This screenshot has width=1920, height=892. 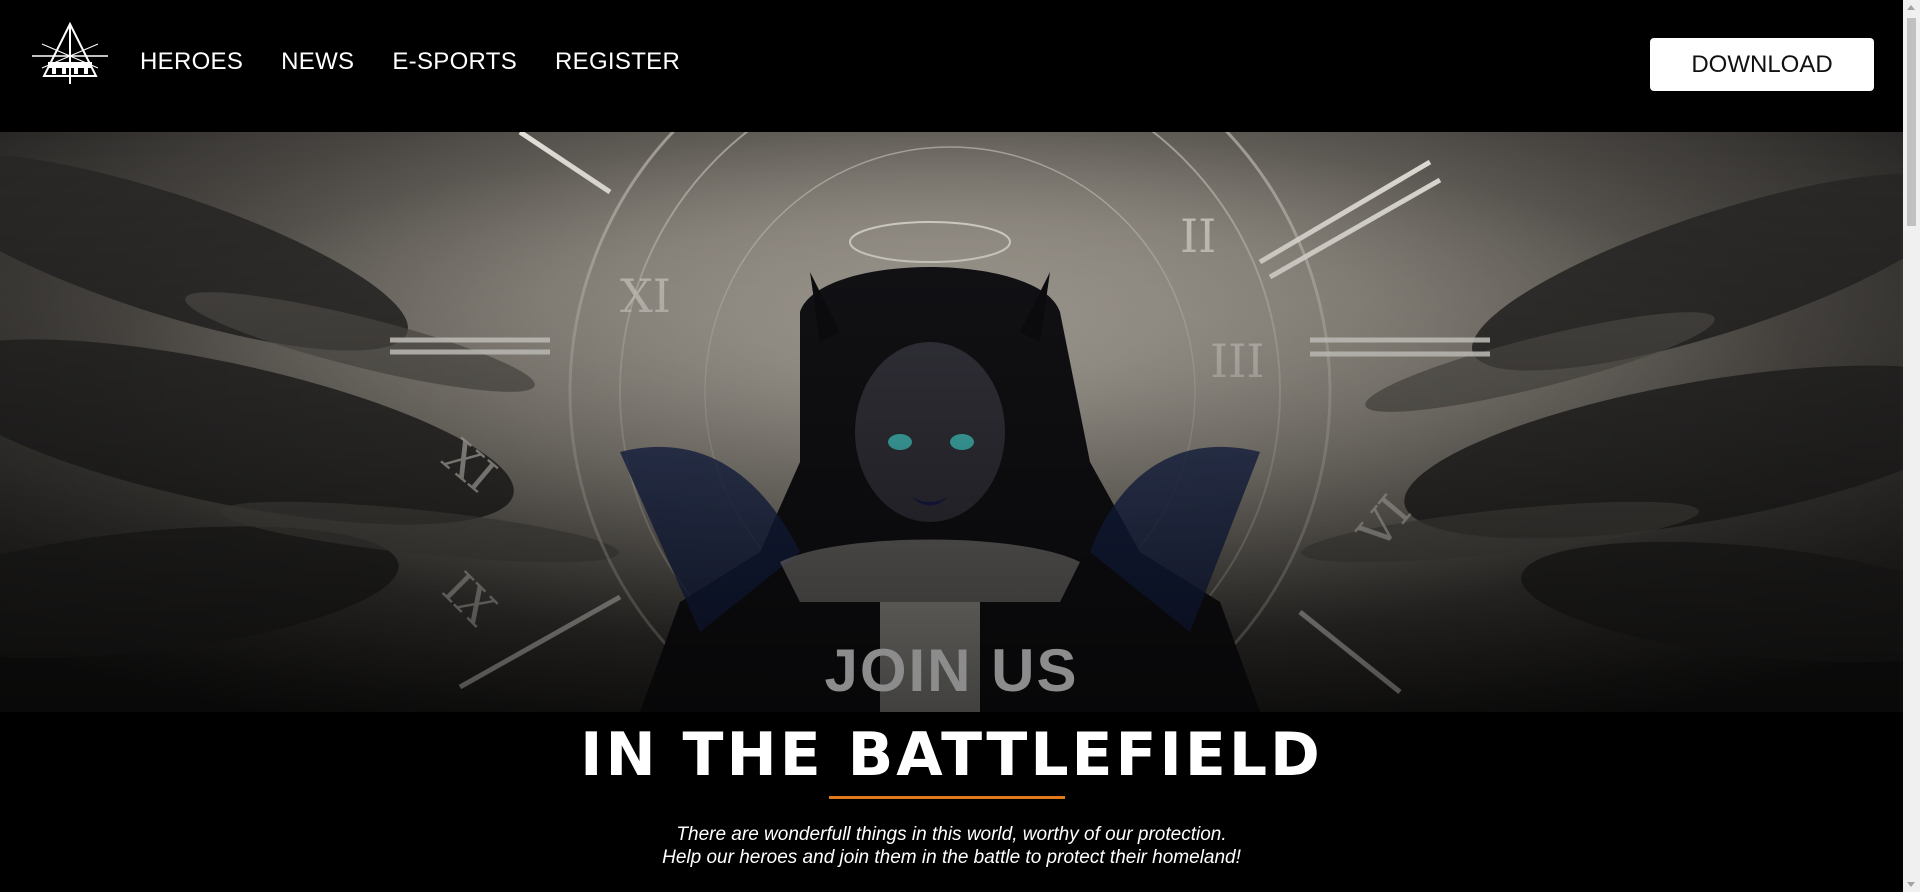 I want to click on scrollbar-thumb, so click(x=1911, y=122).